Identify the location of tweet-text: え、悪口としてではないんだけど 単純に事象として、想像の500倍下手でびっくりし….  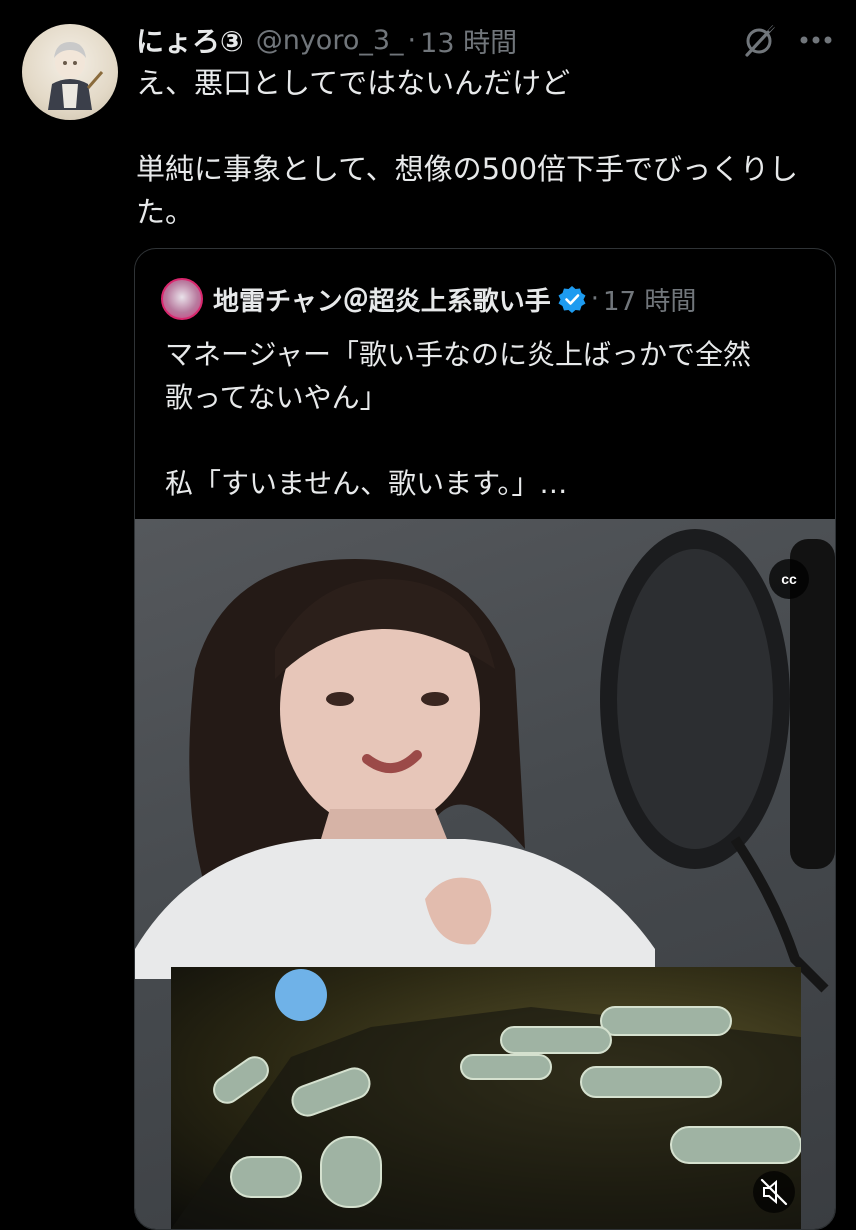
(491, 148).